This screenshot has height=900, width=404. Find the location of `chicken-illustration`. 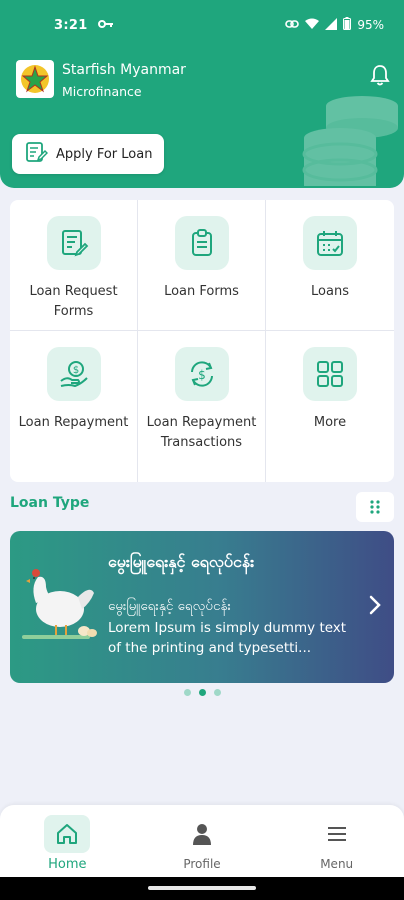

chicken-illustration is located at coordinates (61, 606).